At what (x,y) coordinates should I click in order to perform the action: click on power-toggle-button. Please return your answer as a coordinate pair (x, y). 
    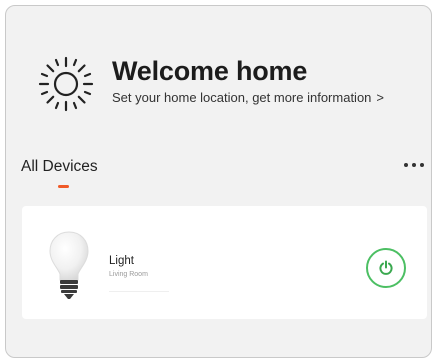
    Looking at the image, I should click on (386, 268).